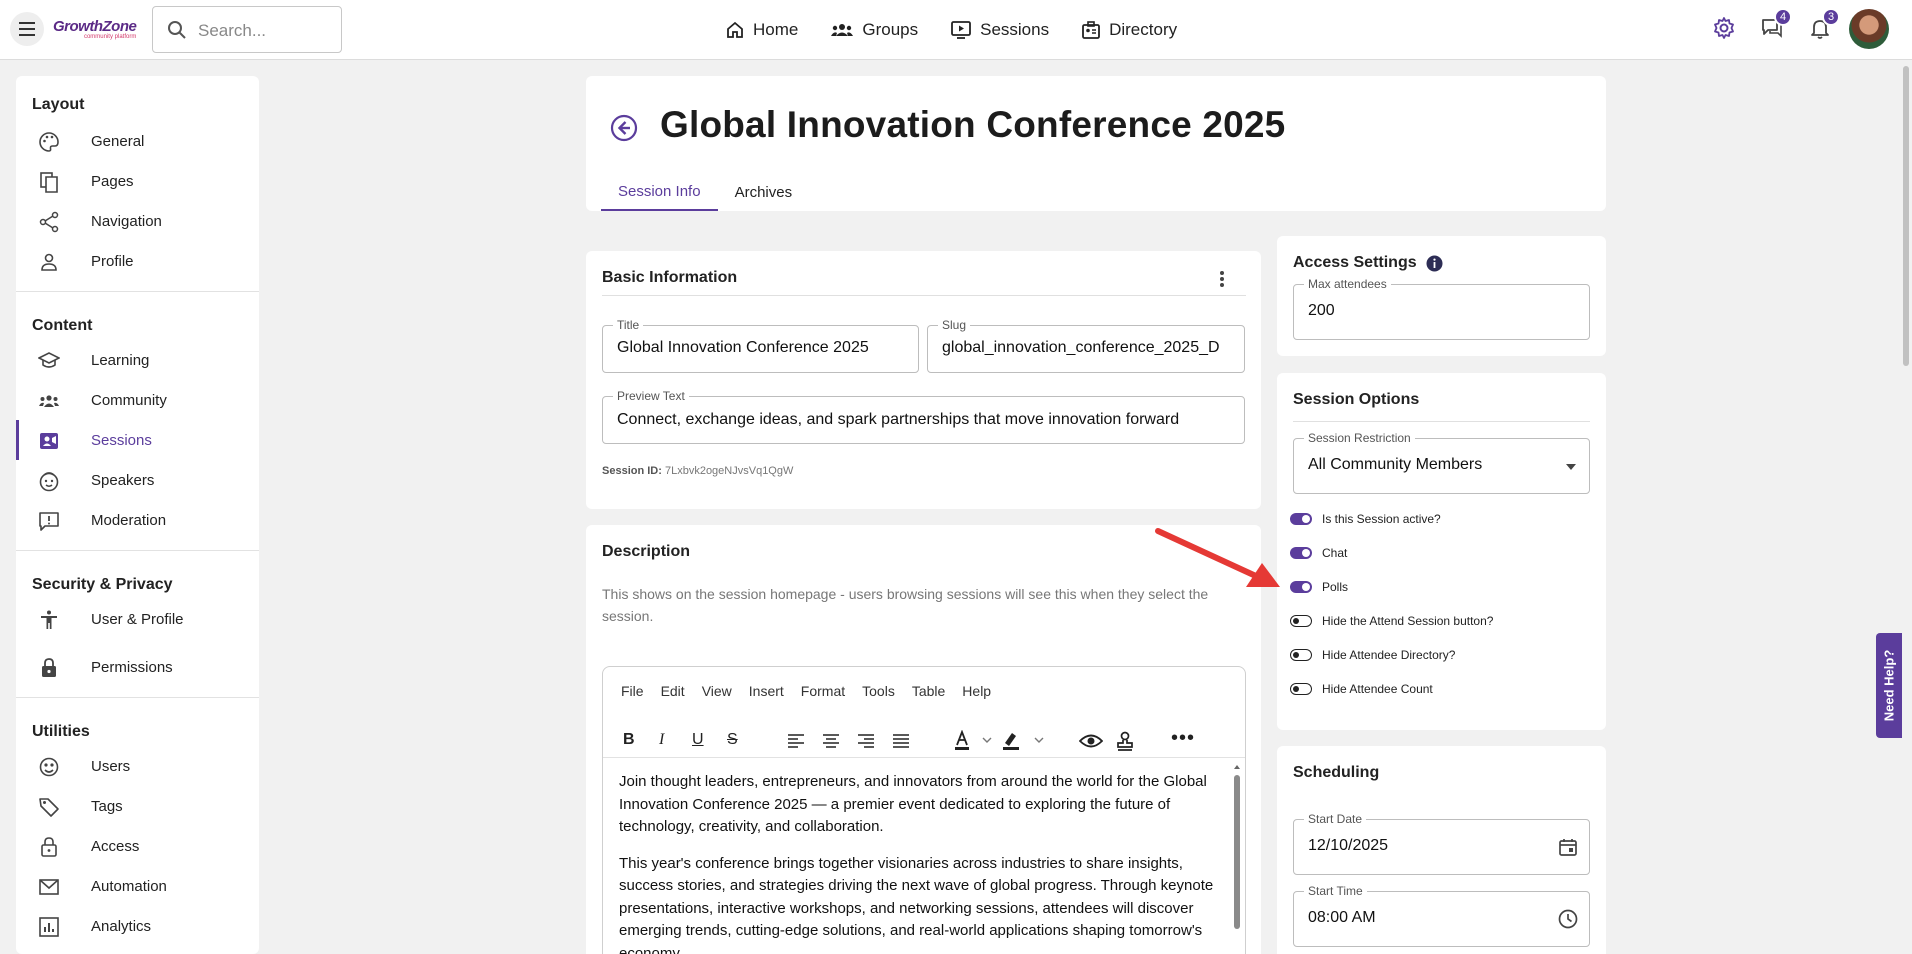 This screenshot has height=954, width=1912. What do you see at coordinates (764, 192) in the screenshot?
I see `tab-archives: Archives` at bounding box center [764, 192].